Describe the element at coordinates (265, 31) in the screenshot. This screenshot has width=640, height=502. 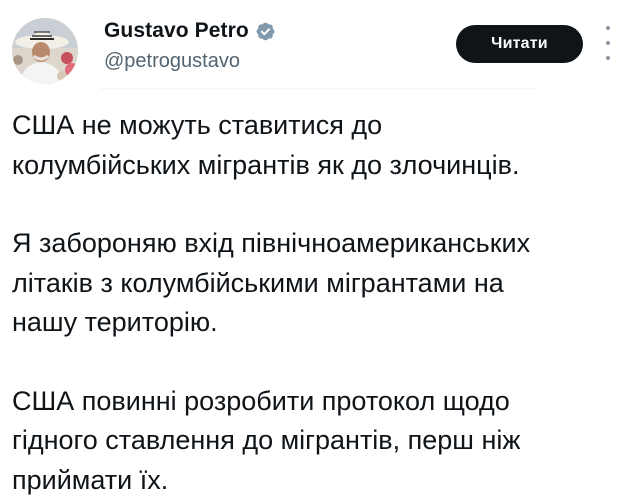
I see `verified-badge-icon` at that location.